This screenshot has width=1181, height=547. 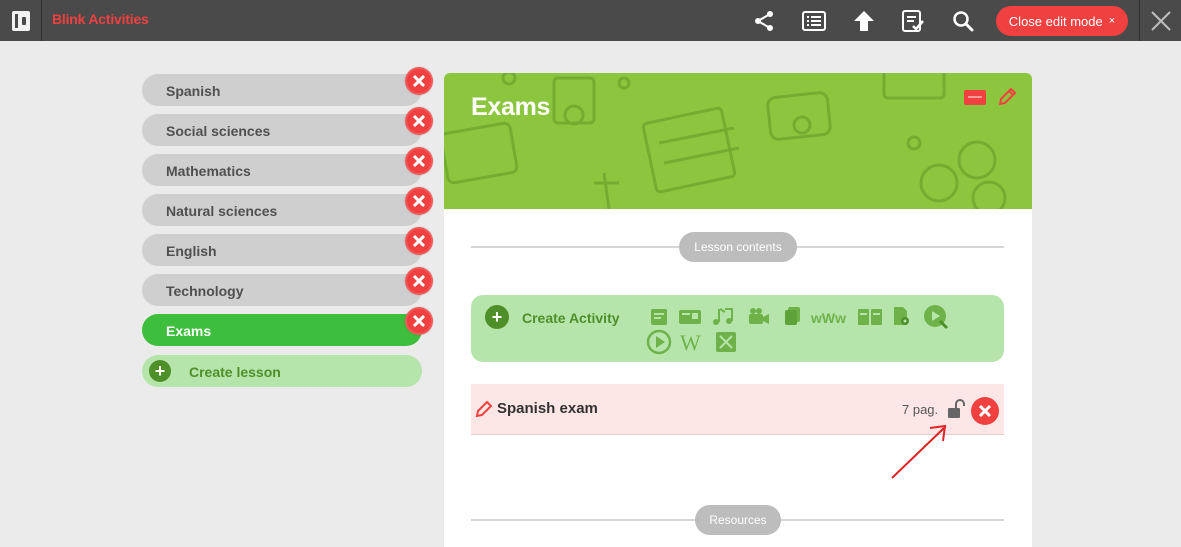 What do you see at coordinates (282, 371) in the screenshot?
I see `create-lesson-button: + Create lesson` at bounding box center [282, 371].